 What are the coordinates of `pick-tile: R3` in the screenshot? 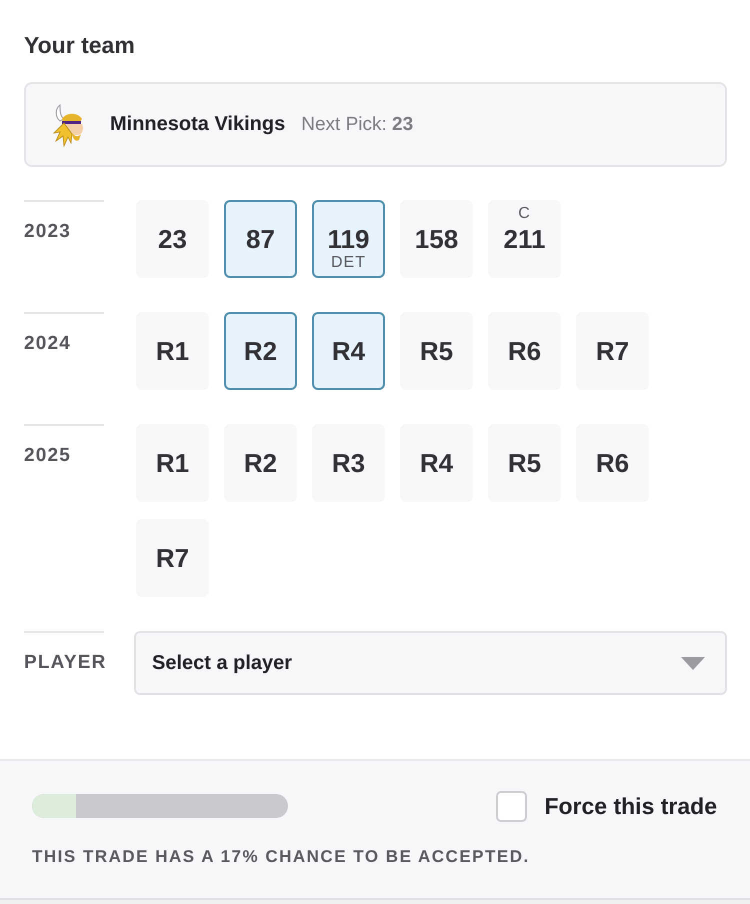 It's located at (348, 463).